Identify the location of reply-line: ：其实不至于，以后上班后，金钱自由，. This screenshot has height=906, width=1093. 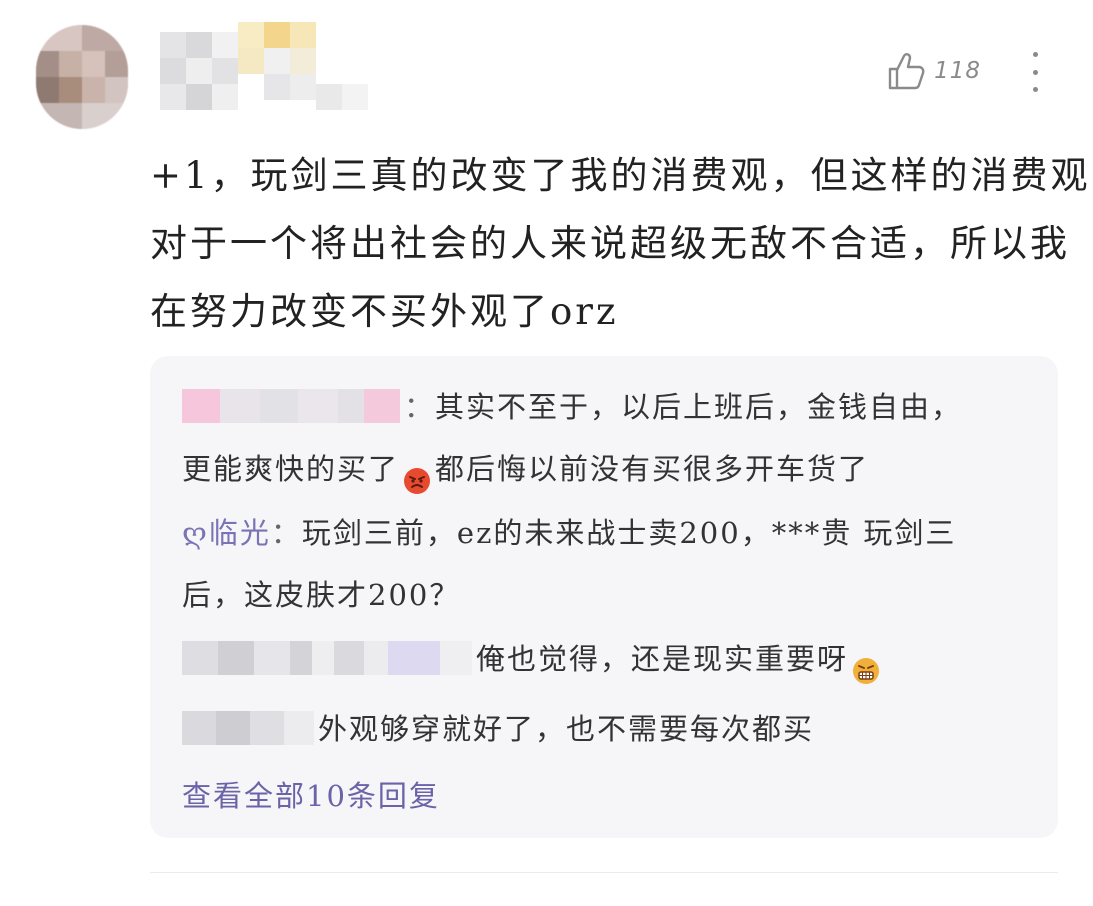
(612, 407).